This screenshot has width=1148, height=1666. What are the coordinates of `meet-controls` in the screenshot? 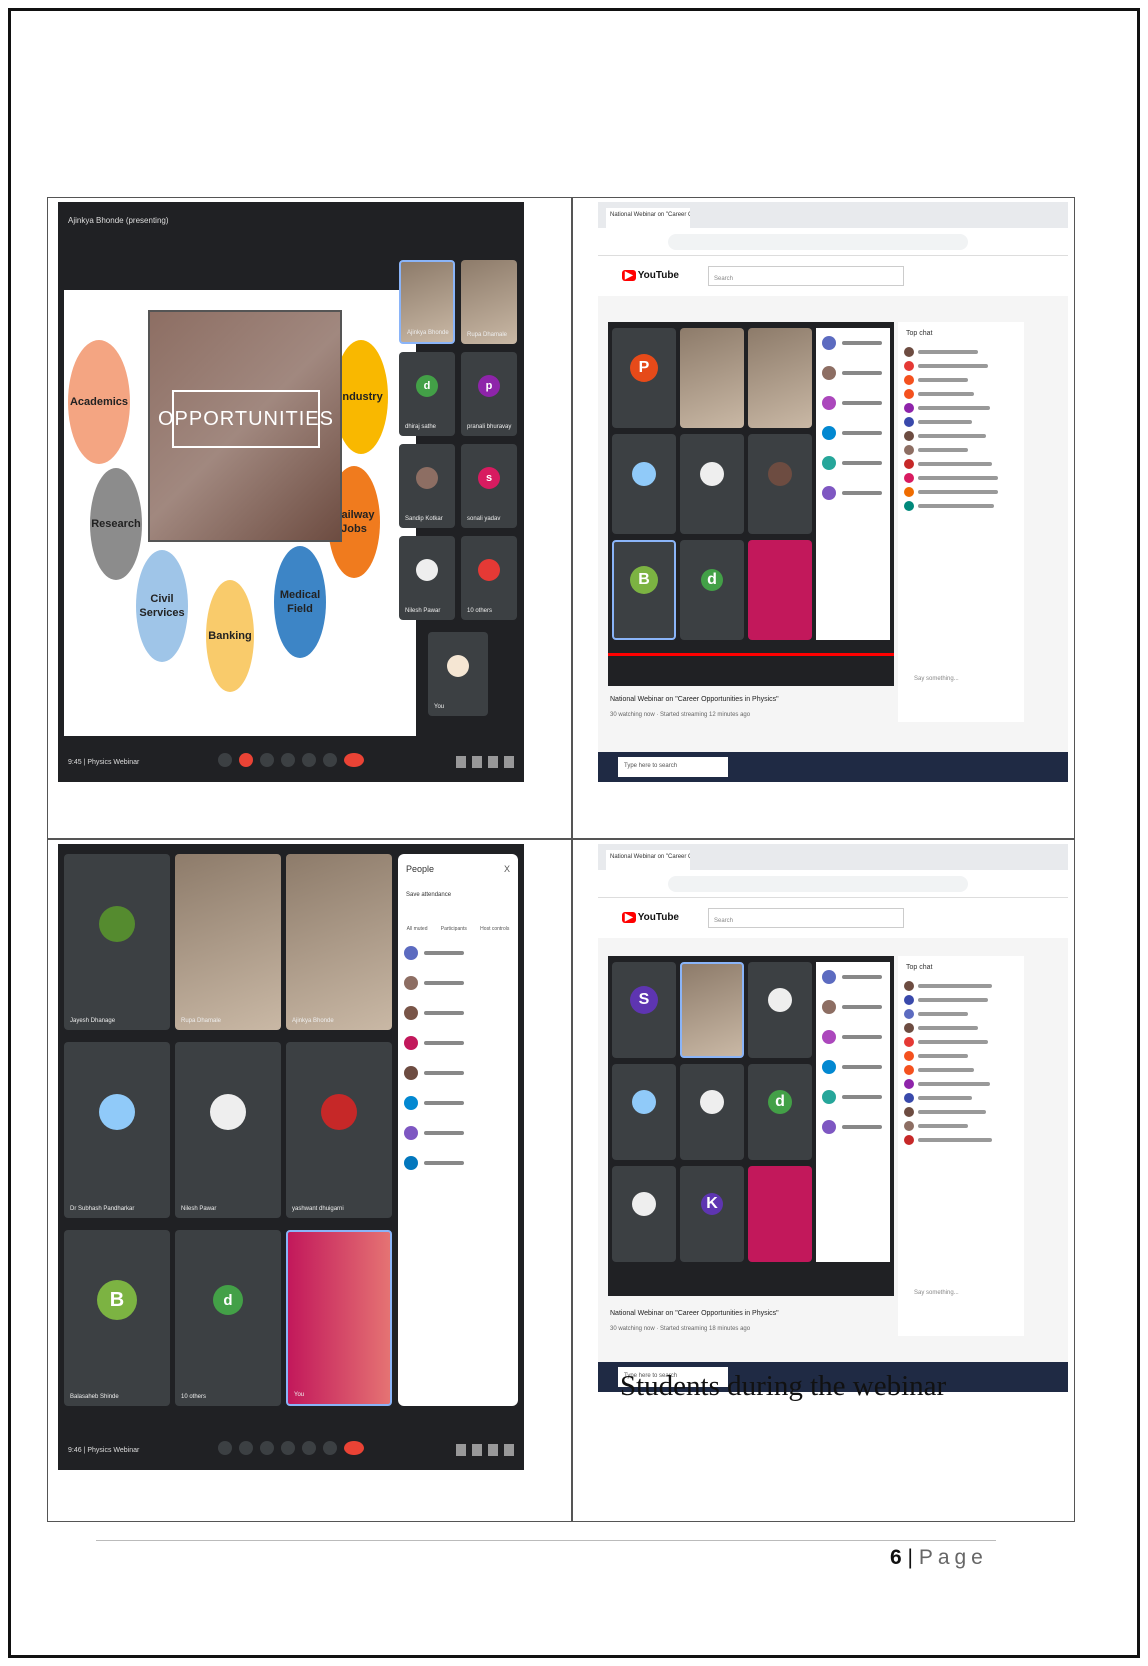 It's located at (291, 1448).